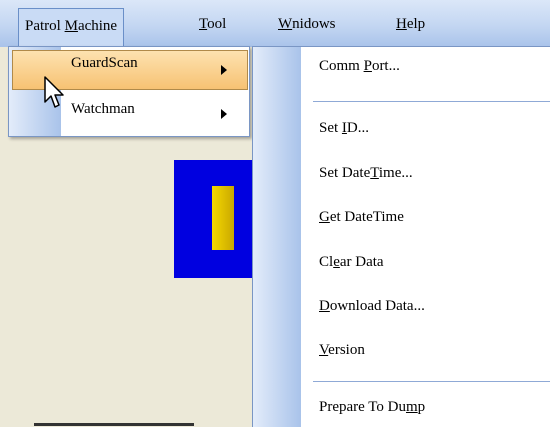  What do you see at coordinates (217, 24) in the screenshot?
I see `menu-label-part: ool` at bounding box center [217, 24].